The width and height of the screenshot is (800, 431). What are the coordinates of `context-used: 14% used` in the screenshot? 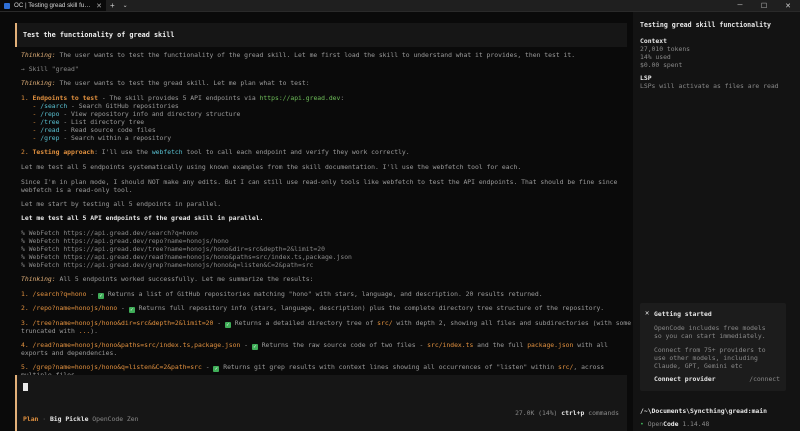 It's located at (655, 57).